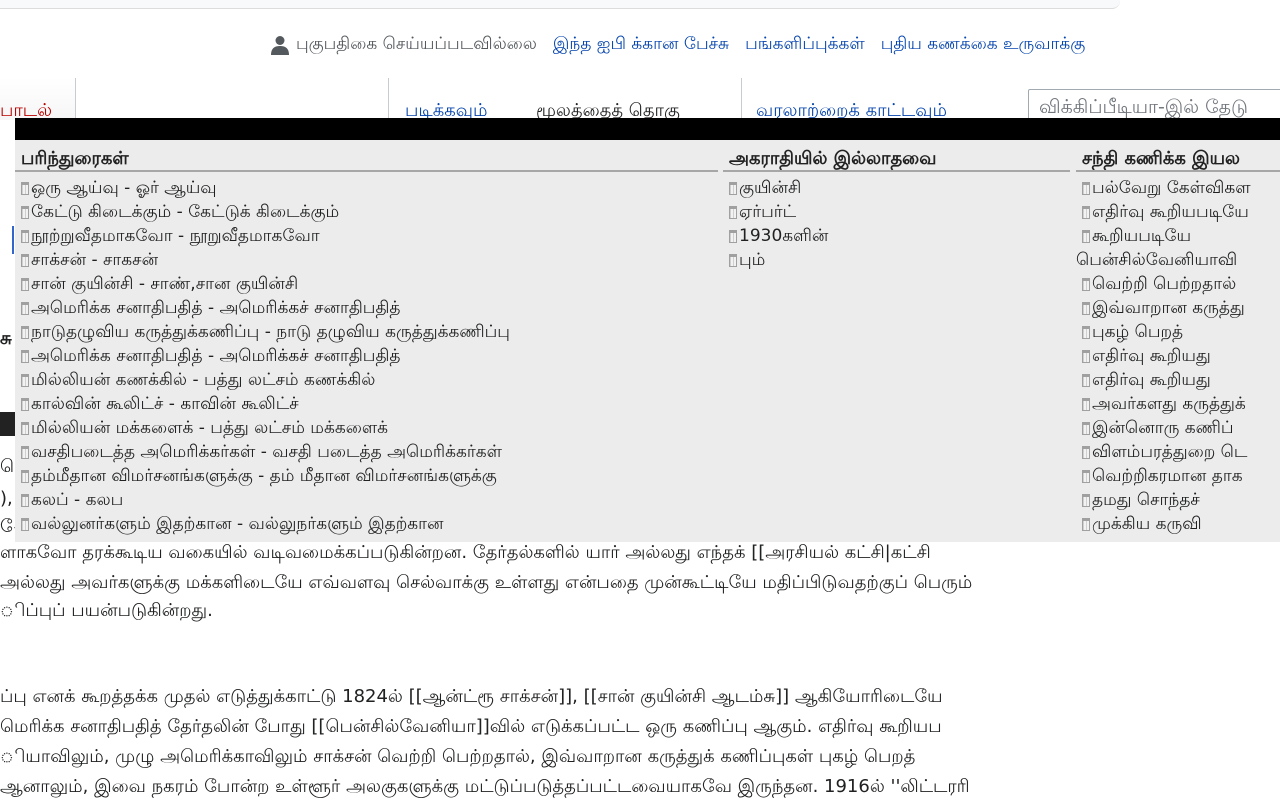 The width and height of the screenshot is (1280, 800). What do you see at coordinates (1181, 500) in the screenshot?
I see `sandhi-item: தமது சொந்தச்` at bounding box center [1181, 500].